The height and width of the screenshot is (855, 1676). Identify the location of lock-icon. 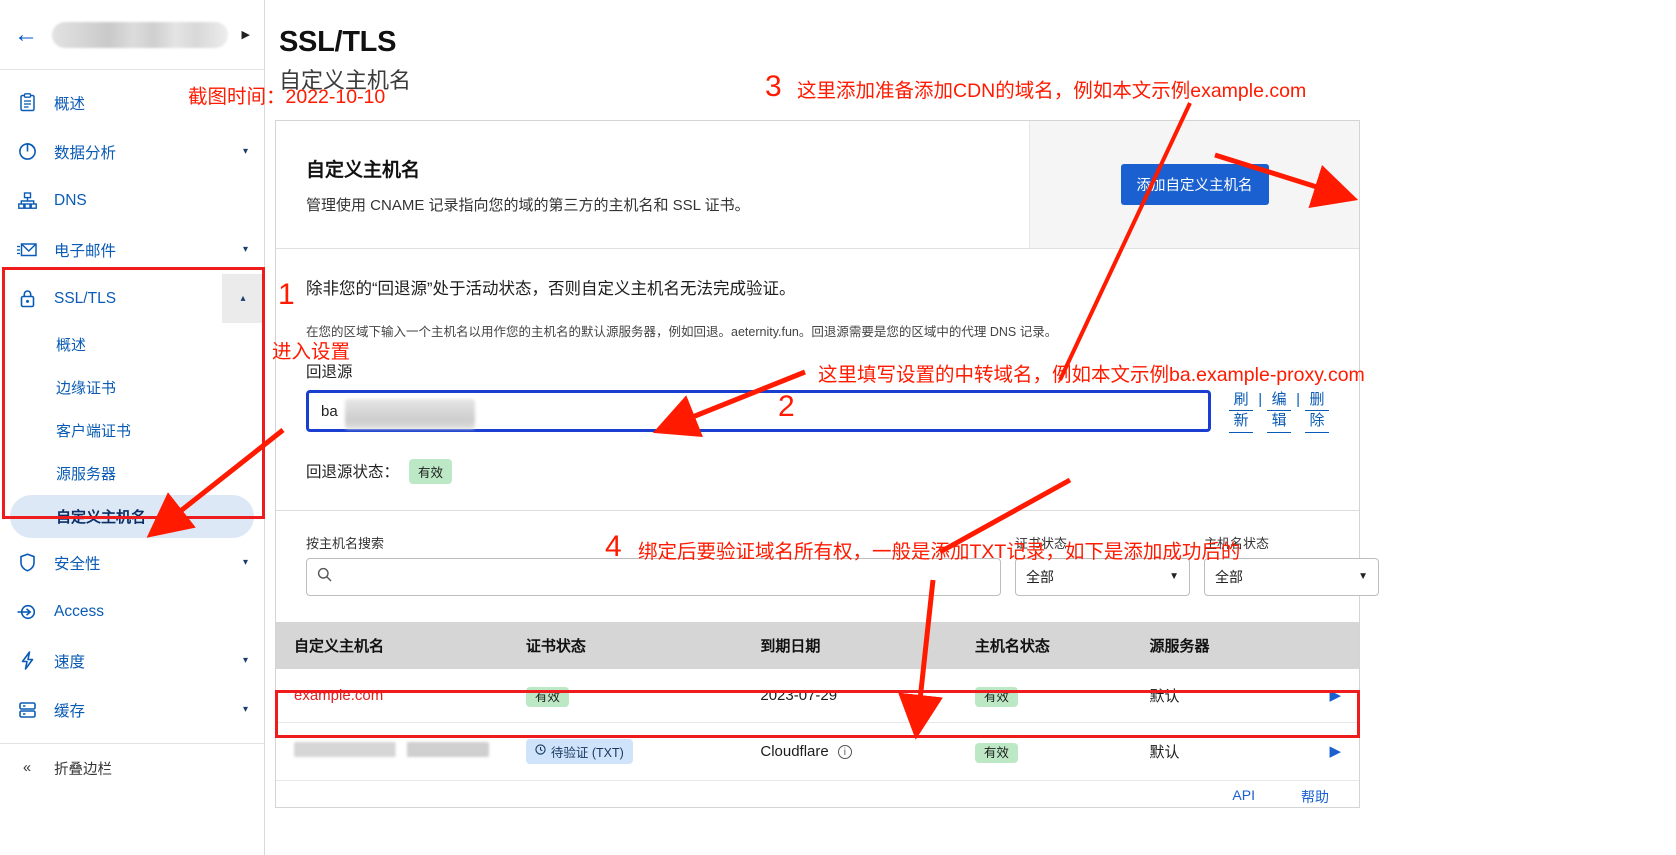
(27, 298).